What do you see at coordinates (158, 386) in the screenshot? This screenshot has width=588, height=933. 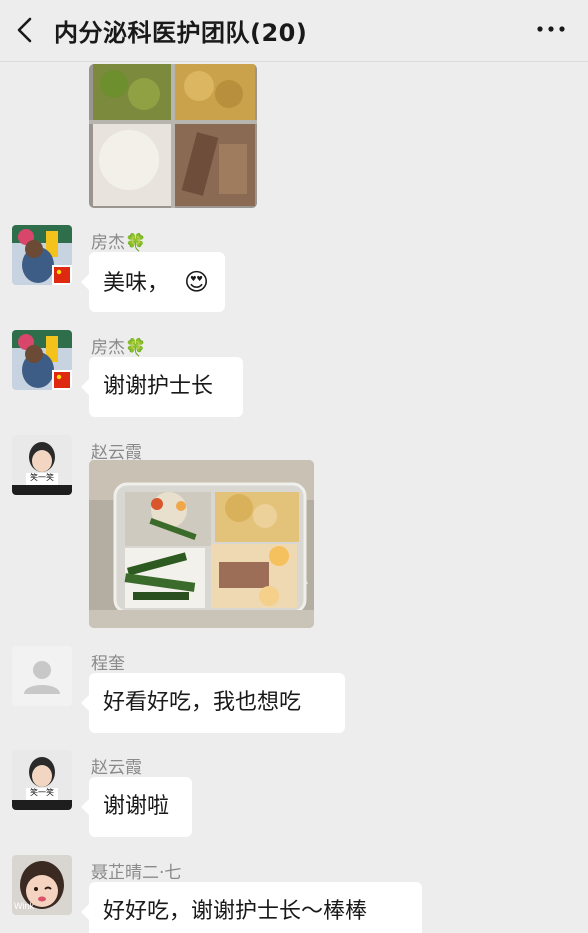 I see `message-text: 谢谢护士长` at bounding box center [158, 386].